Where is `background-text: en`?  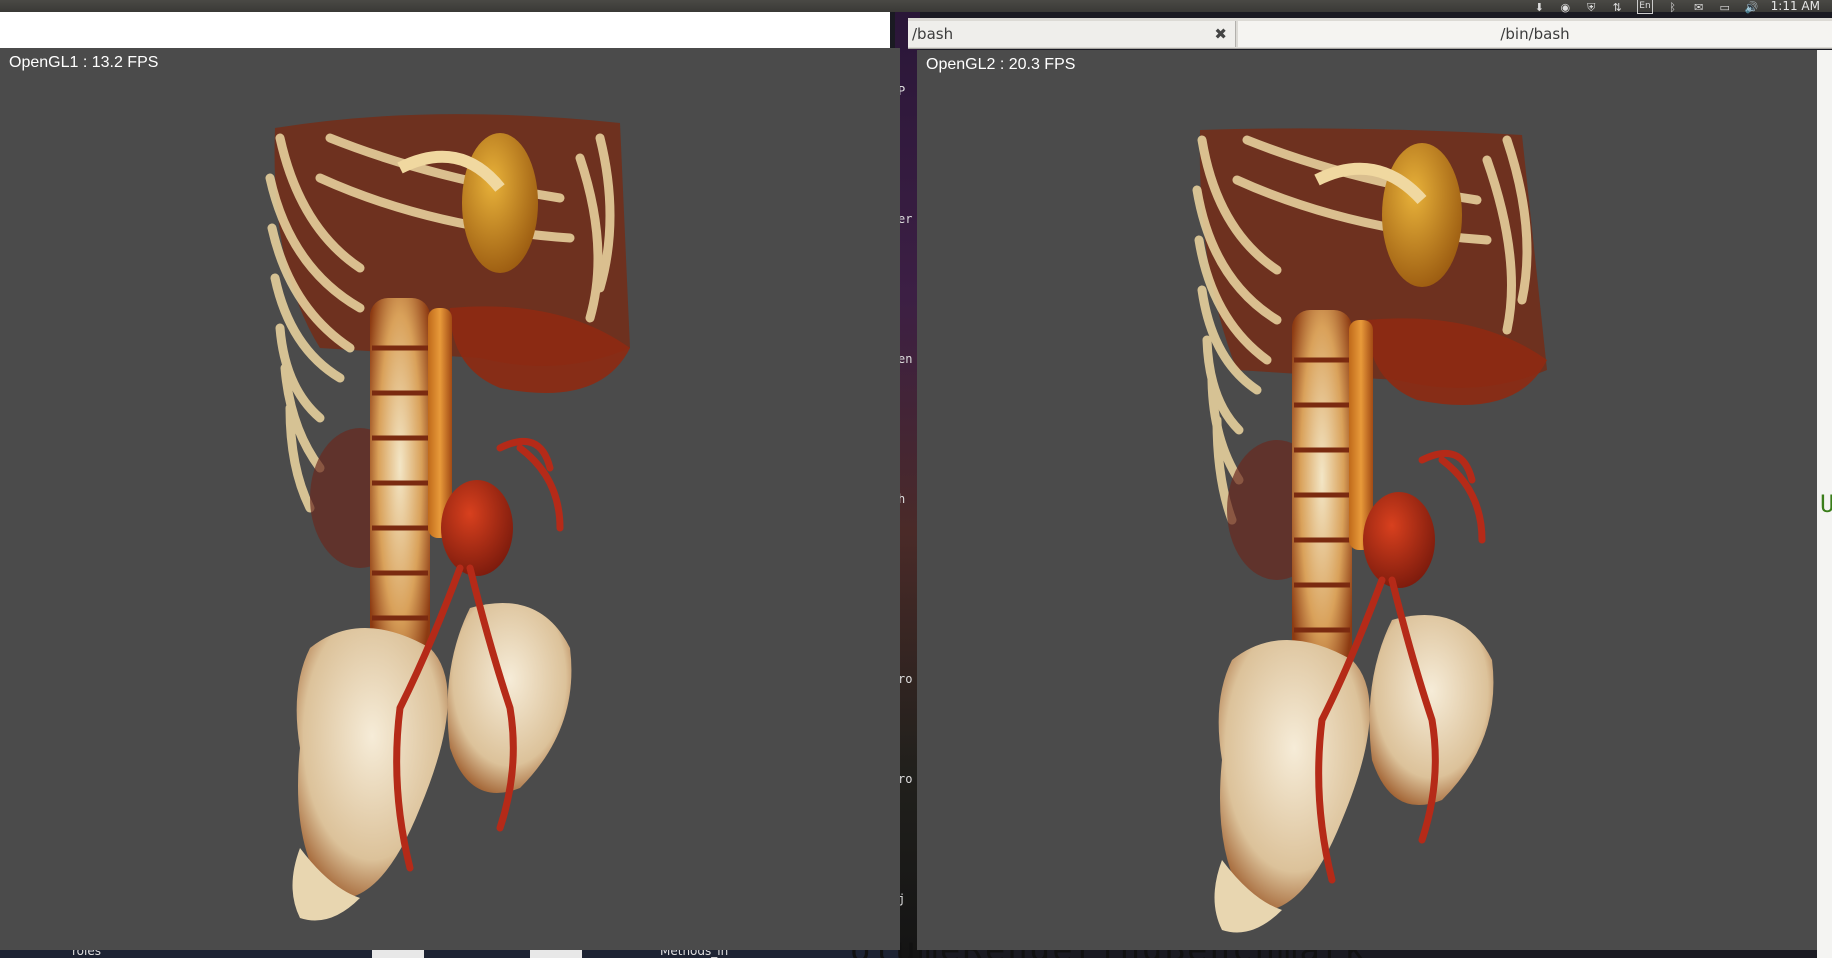 background-text: en is located at coordinates (905, 359).